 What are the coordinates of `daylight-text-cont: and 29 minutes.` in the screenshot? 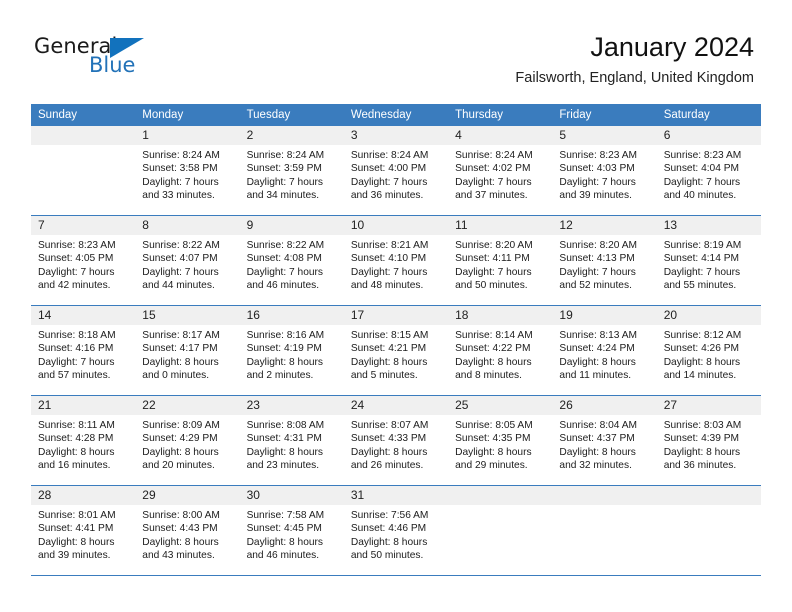 It's located at (491, 465).